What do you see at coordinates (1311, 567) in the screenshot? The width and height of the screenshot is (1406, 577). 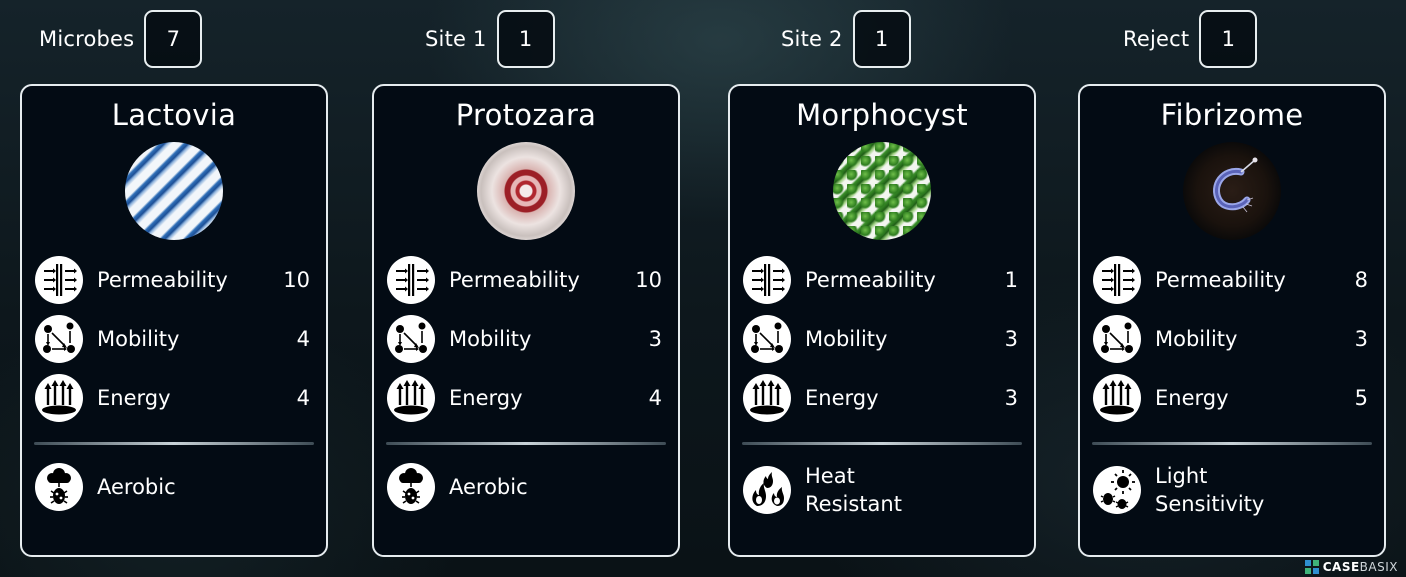 I see `casebasix-logo-icon` at bounding box center [1311, 567].